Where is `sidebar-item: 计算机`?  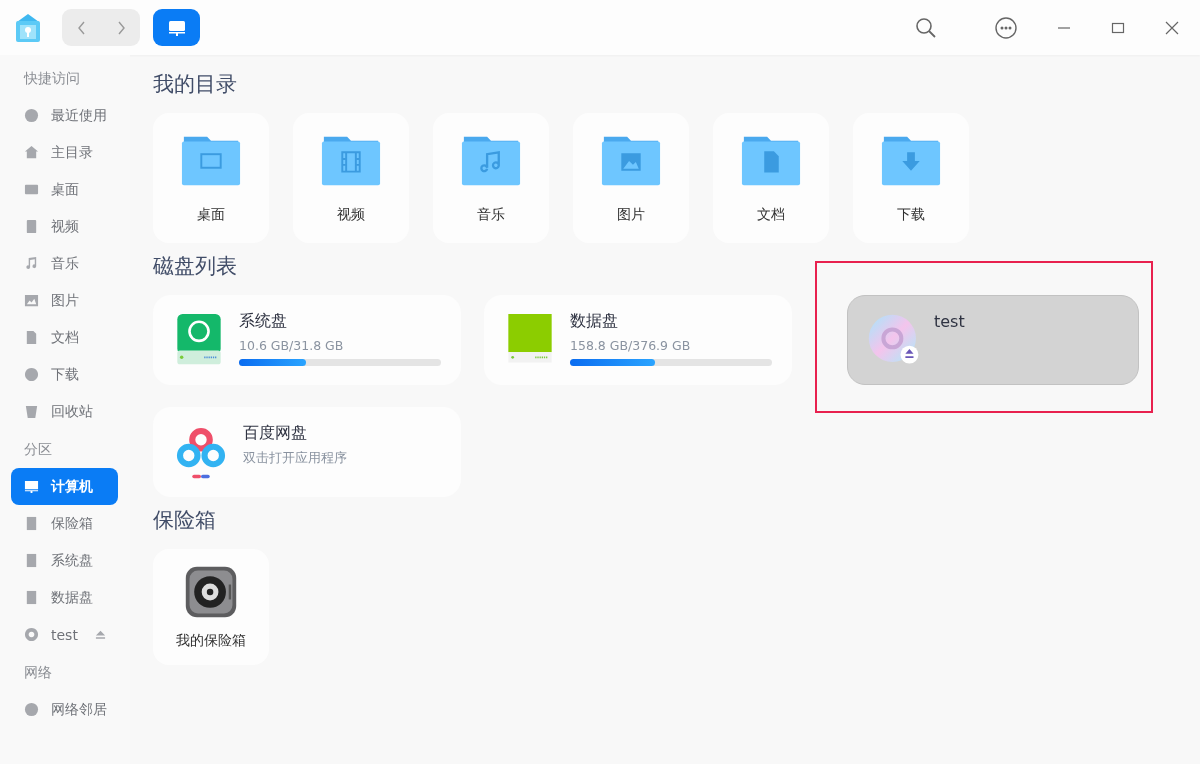 sidebar-item: 计算机 is located at coordinates (64, 486).